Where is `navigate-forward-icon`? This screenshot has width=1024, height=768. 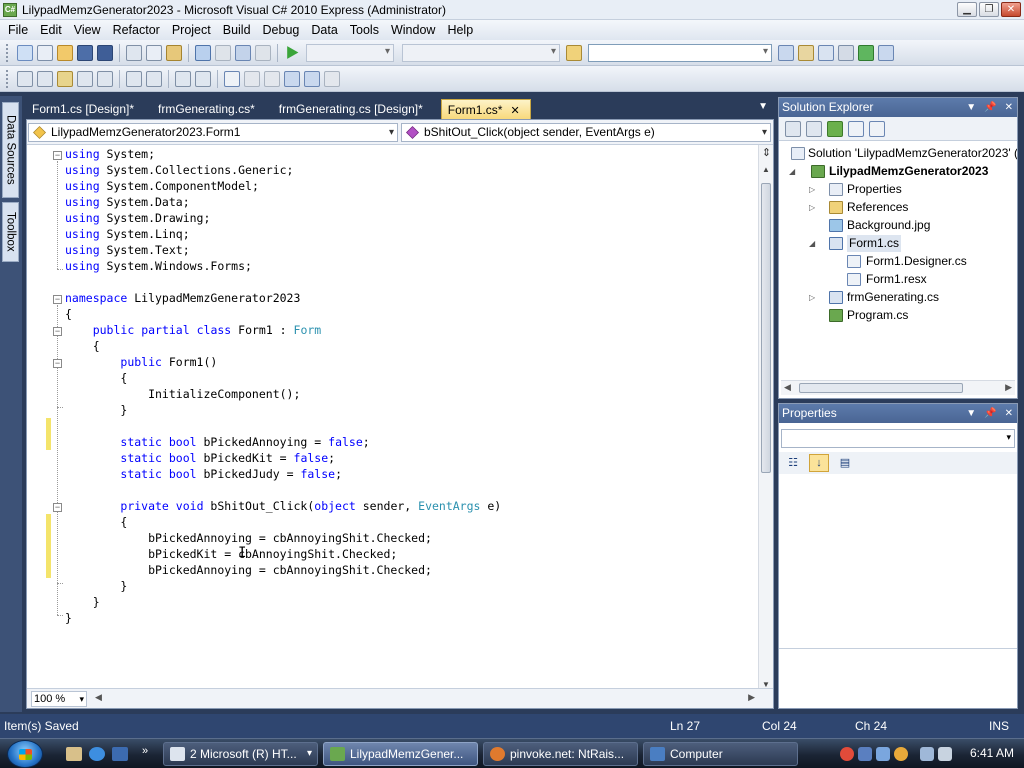 navigate-forward-icon is located at coordinates (263, 52).